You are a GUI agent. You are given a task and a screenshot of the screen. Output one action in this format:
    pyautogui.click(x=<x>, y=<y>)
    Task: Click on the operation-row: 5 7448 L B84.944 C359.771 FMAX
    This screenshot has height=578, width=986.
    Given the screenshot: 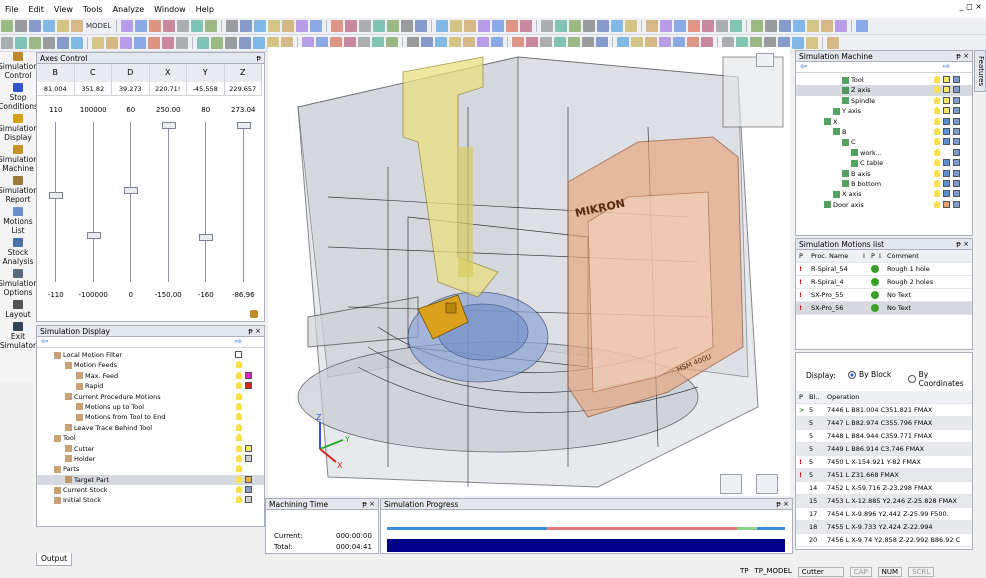 What is the action you would take?
    pyautogui.click(x=884, y=436)
    